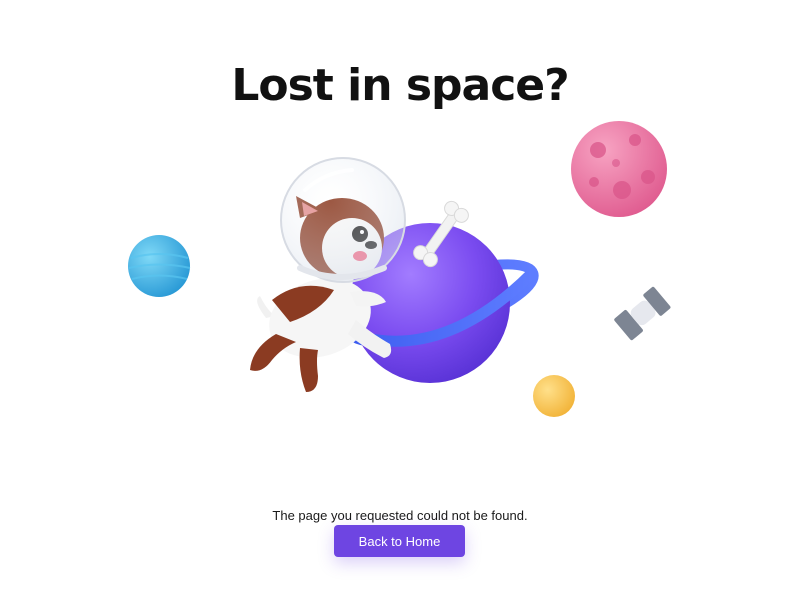 This screenshot has height=602, width=800. What do you see at coordinates (642, 313) in the screenshot?
I see `satellite-icon` at bounding box center [642, 313].